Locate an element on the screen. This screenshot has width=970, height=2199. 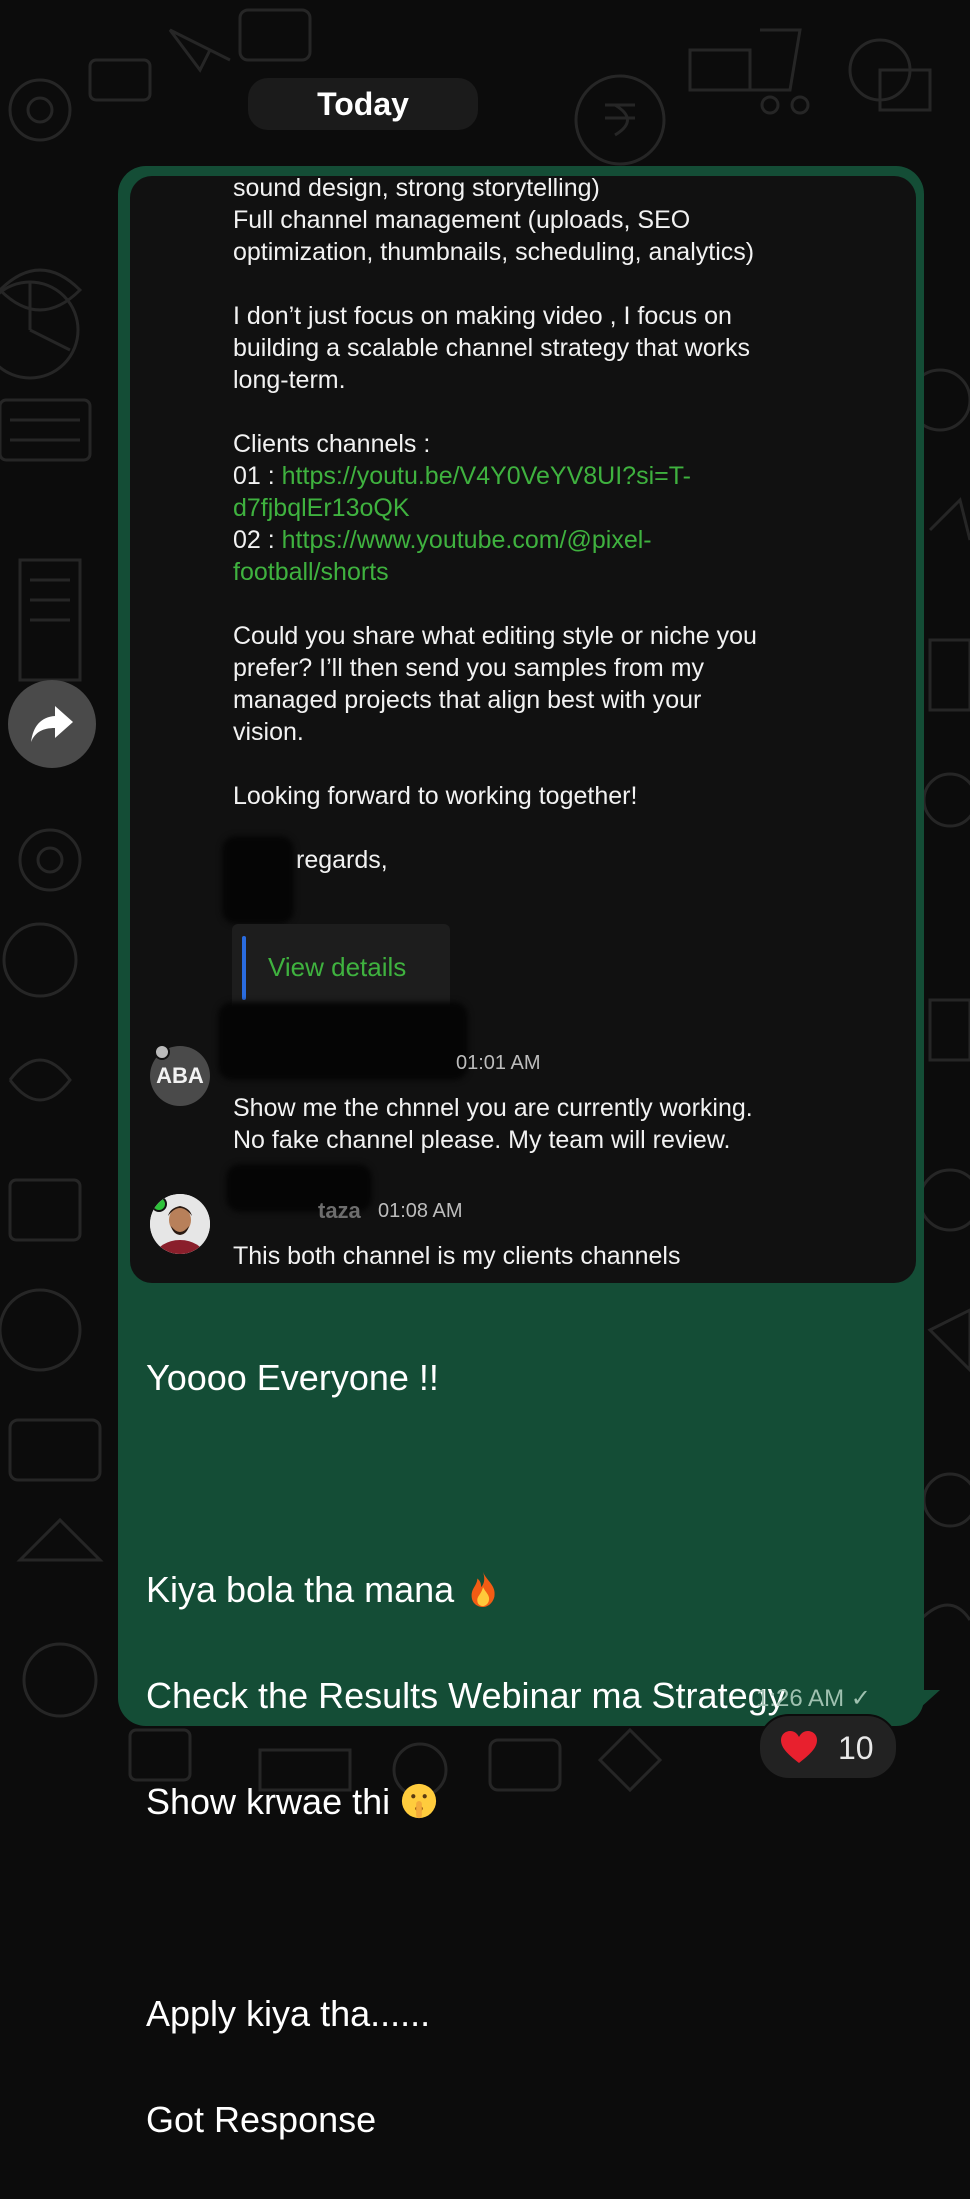
reply-time: 01:01 AM is located at coordinates (498, 1063).